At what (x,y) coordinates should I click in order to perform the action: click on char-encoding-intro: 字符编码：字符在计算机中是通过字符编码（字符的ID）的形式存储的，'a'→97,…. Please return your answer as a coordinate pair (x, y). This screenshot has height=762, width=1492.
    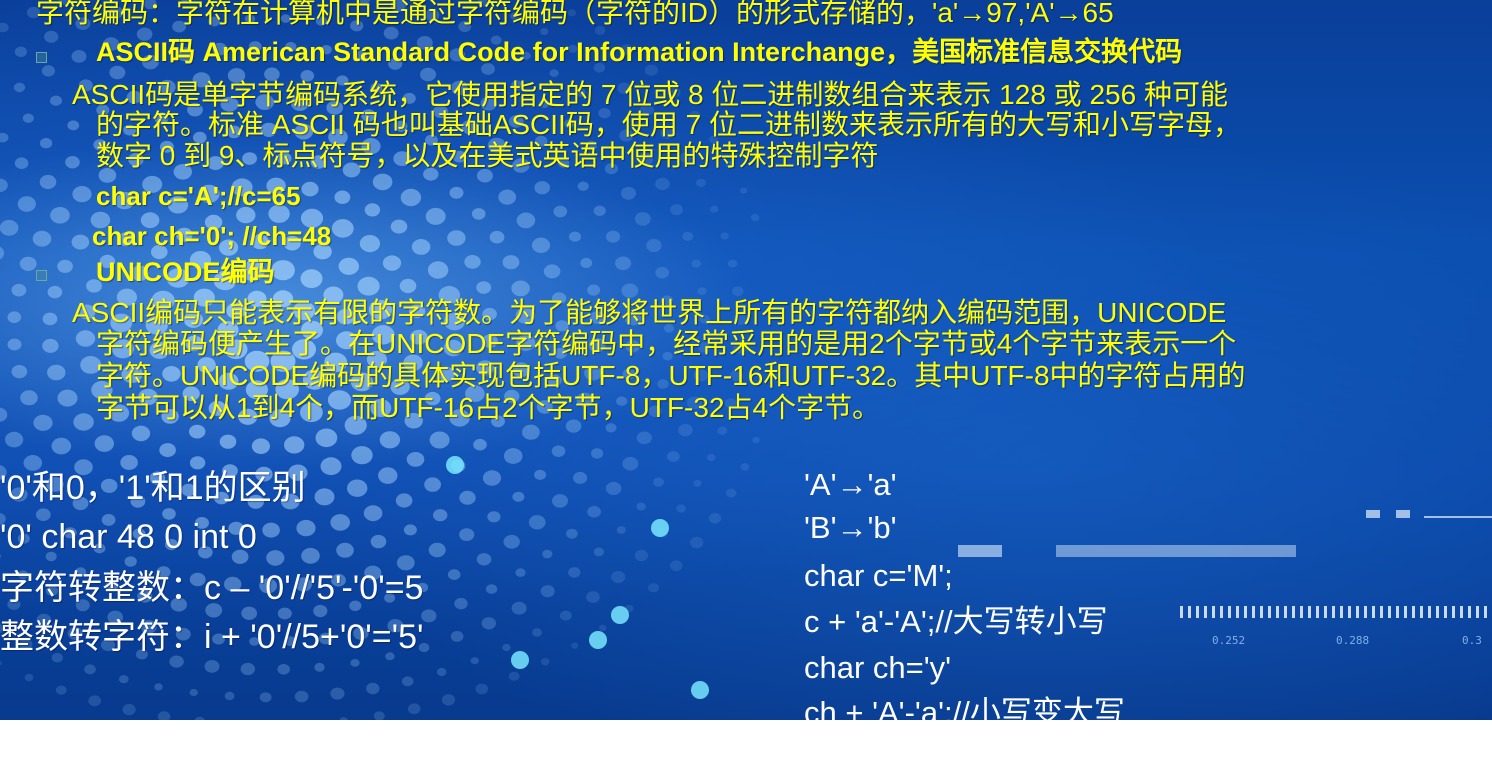
    Looking at the image, I should click on (575, 14).